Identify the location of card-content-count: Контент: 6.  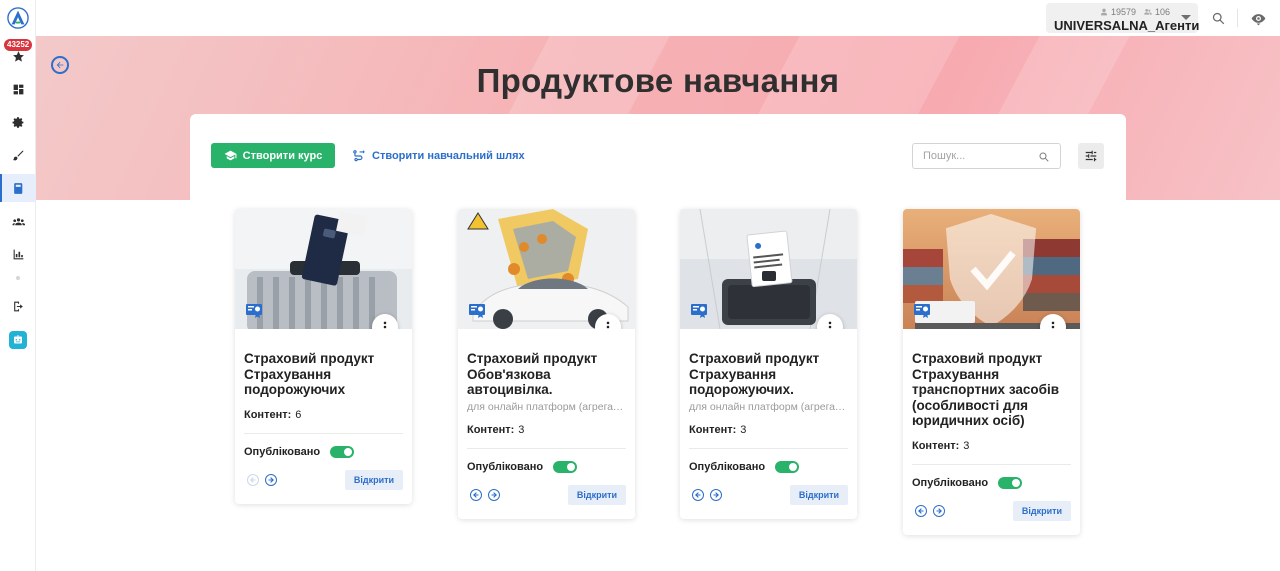
(273, 414).